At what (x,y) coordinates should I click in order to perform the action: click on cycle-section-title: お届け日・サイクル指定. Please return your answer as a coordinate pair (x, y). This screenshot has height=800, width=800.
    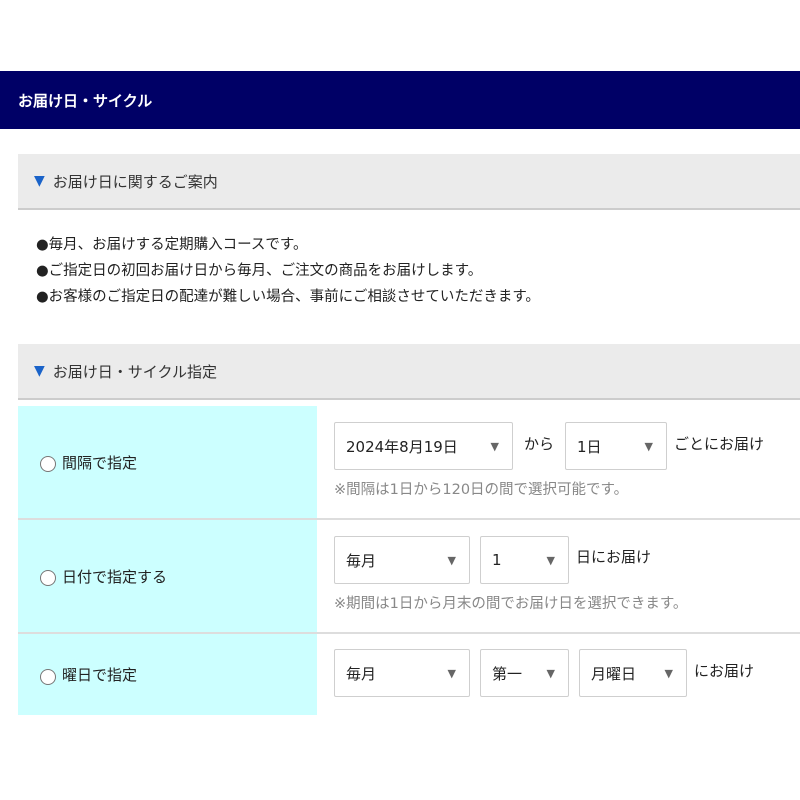
    Looking at the image, I should click on (135, 371).